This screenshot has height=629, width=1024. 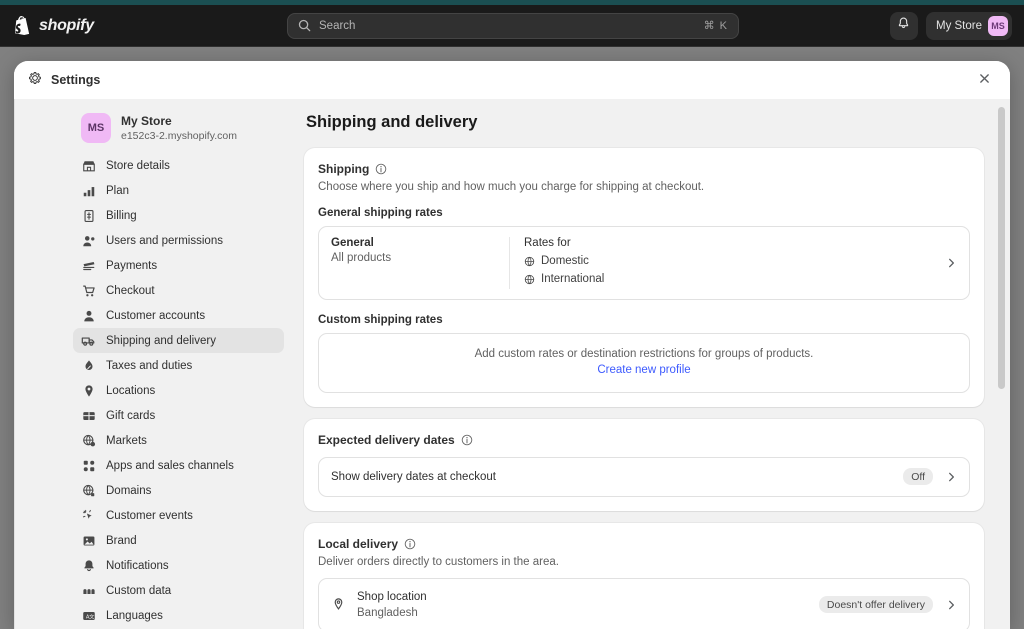 What do you see at coordinates (161, 340) in the screenshot?
I see `sidebar-item-label: Shipping and delivery` at bounding box center [161, 340].